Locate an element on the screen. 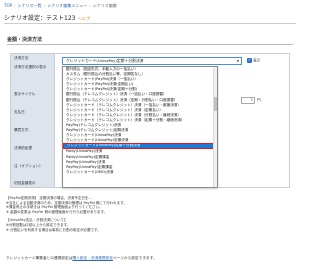 The image size is (320, 269). breadcrumb: TOP › シナリオ一覧 › シナリオ編集メニュー › シナリオ編集 is located at coordinates (60, 6).